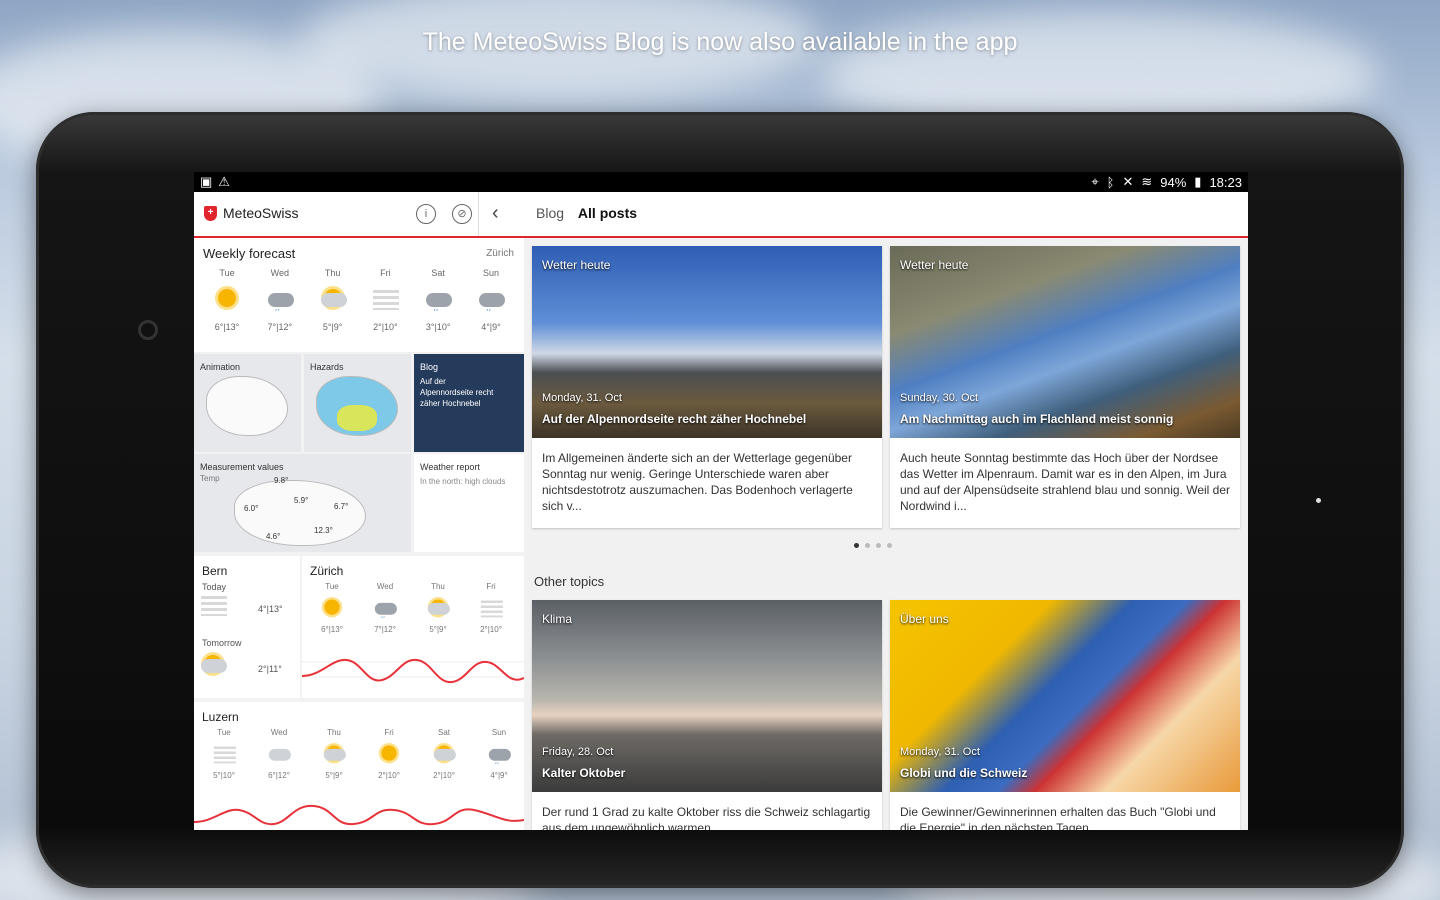  Describe the element at coordinates (222, 643) in the screenshot. I see `bern-tomorrow-label: Tomorrow` at that location.